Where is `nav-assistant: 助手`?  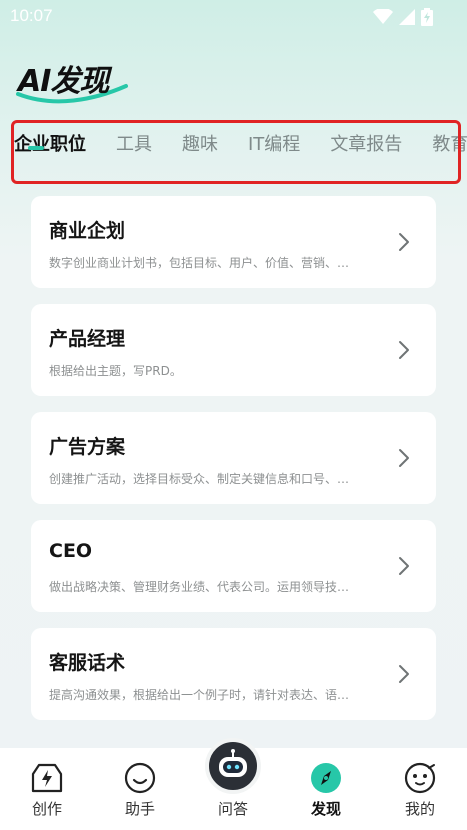 nav-assistant: 助手 is located at coordinates (140, 789).